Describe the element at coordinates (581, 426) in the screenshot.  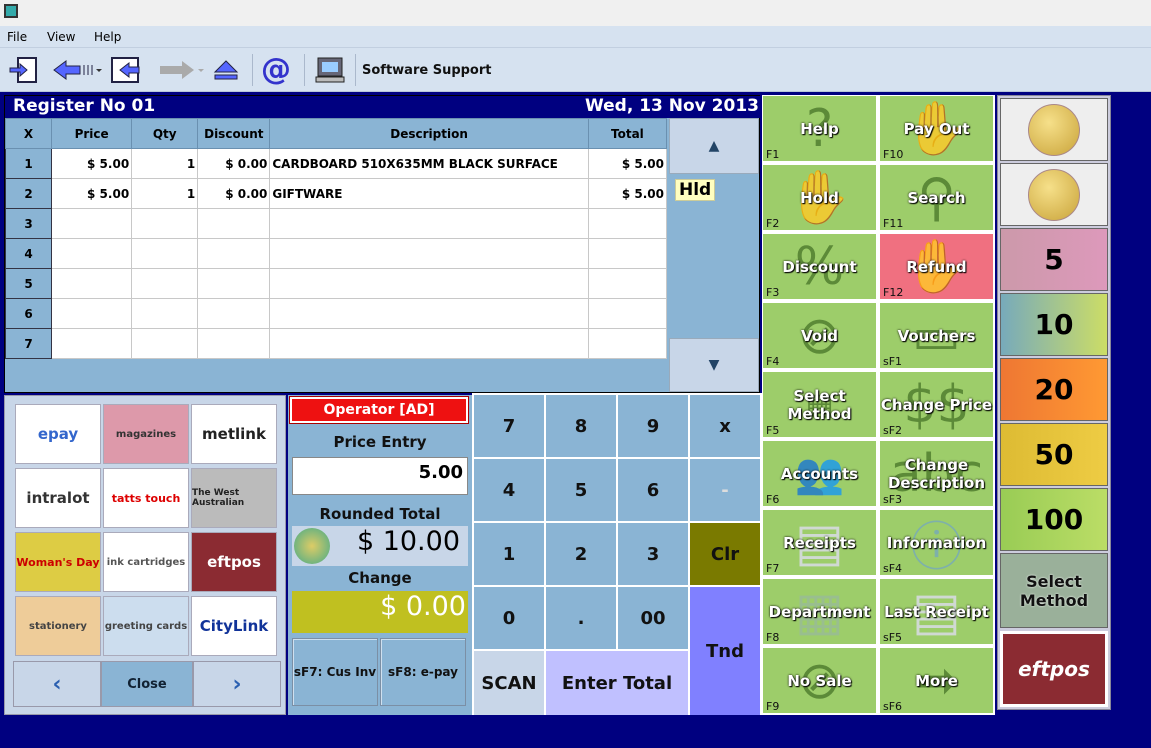
I see `key-8: 8` at that location.